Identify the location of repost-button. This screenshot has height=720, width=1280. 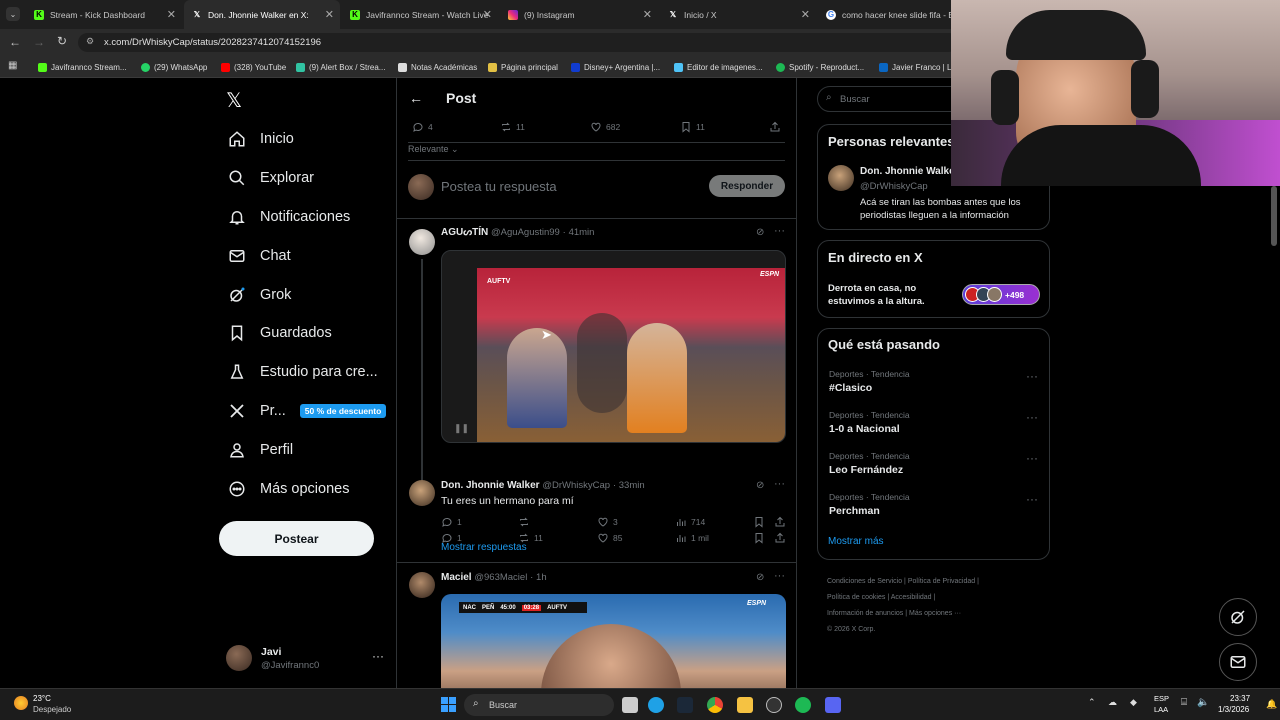
(526, 522).